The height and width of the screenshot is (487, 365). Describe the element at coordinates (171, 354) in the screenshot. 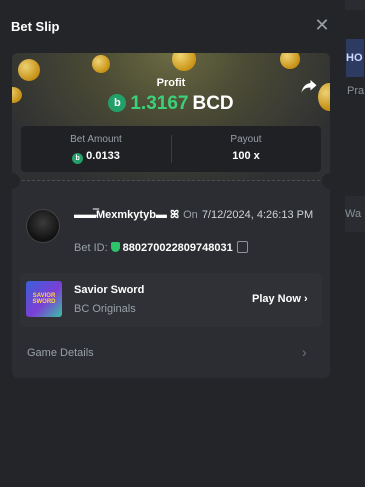

I see `game-details-row: Game Details ›` at that location.